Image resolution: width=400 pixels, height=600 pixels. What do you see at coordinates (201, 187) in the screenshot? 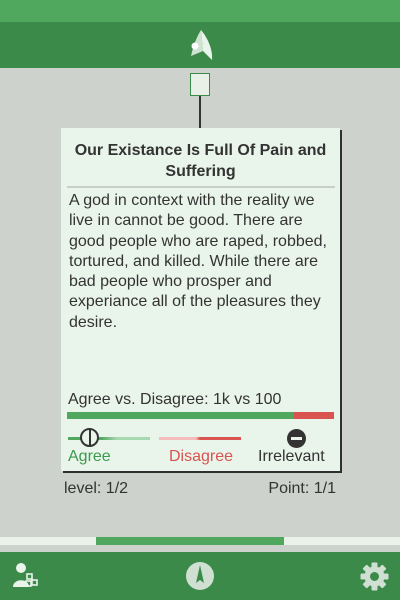
I see `title-divider` at bounding box center [201, 187].